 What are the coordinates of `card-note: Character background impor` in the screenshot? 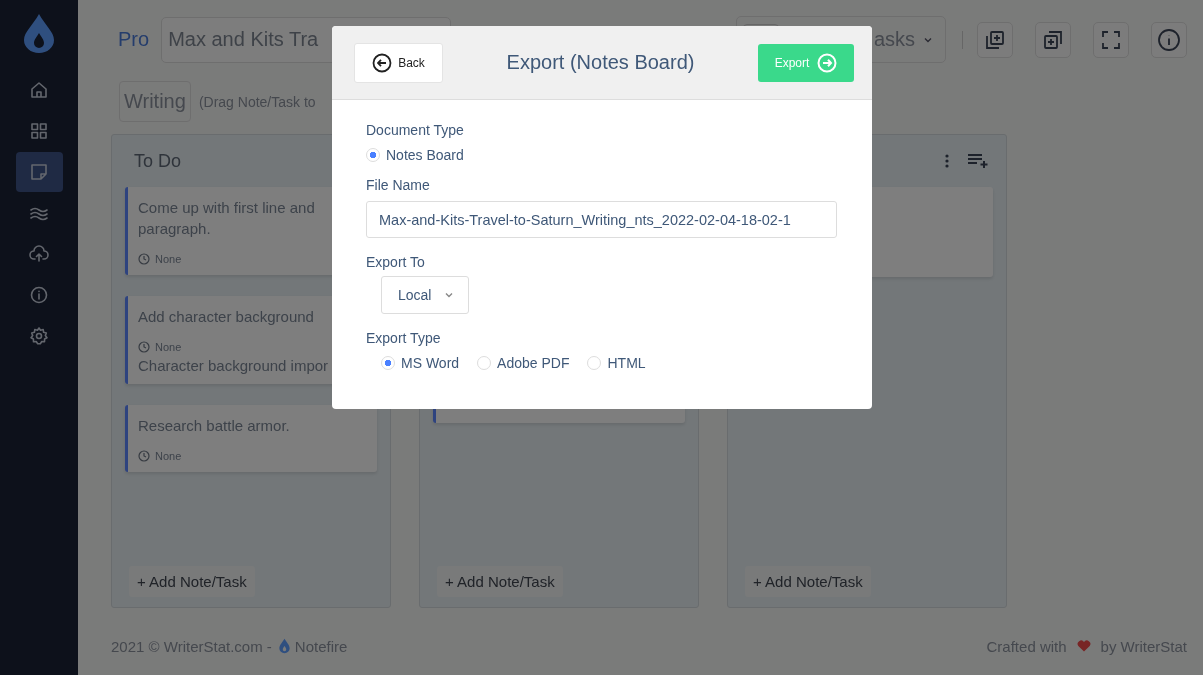 It's located at (234, 365).